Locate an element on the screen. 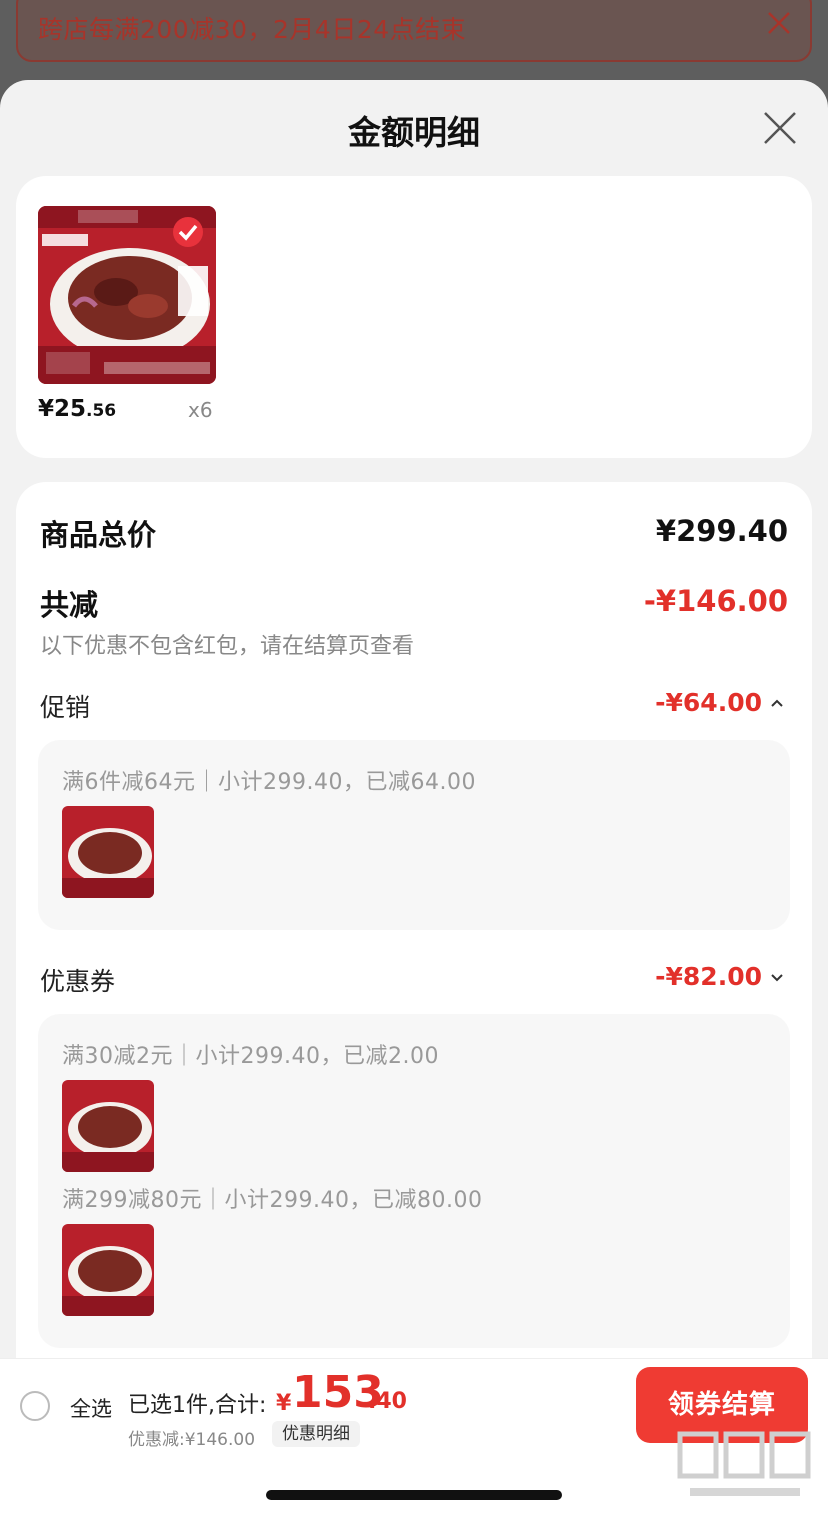  promotion-rule: 满6件减64元｜小计299.40，已减64.00 is located at coordinates (269, 782).